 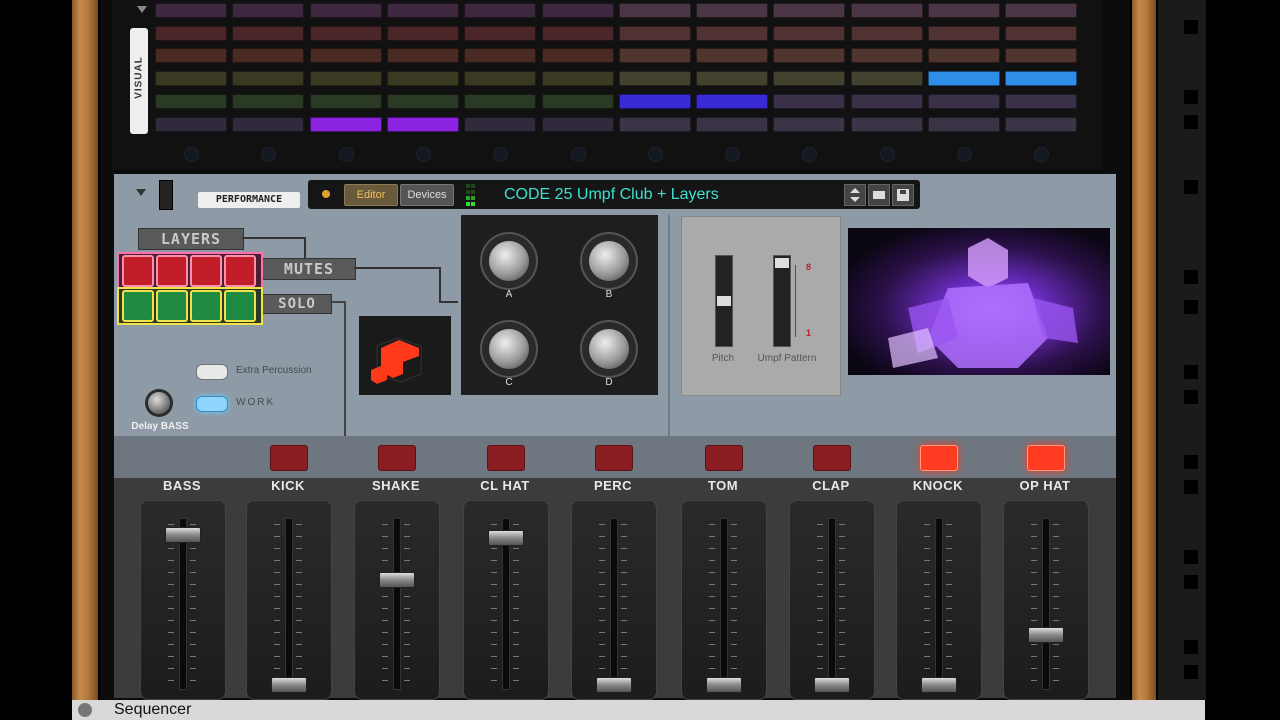 I want to click on editor-tab: Editor, so click(x=371, y=195).